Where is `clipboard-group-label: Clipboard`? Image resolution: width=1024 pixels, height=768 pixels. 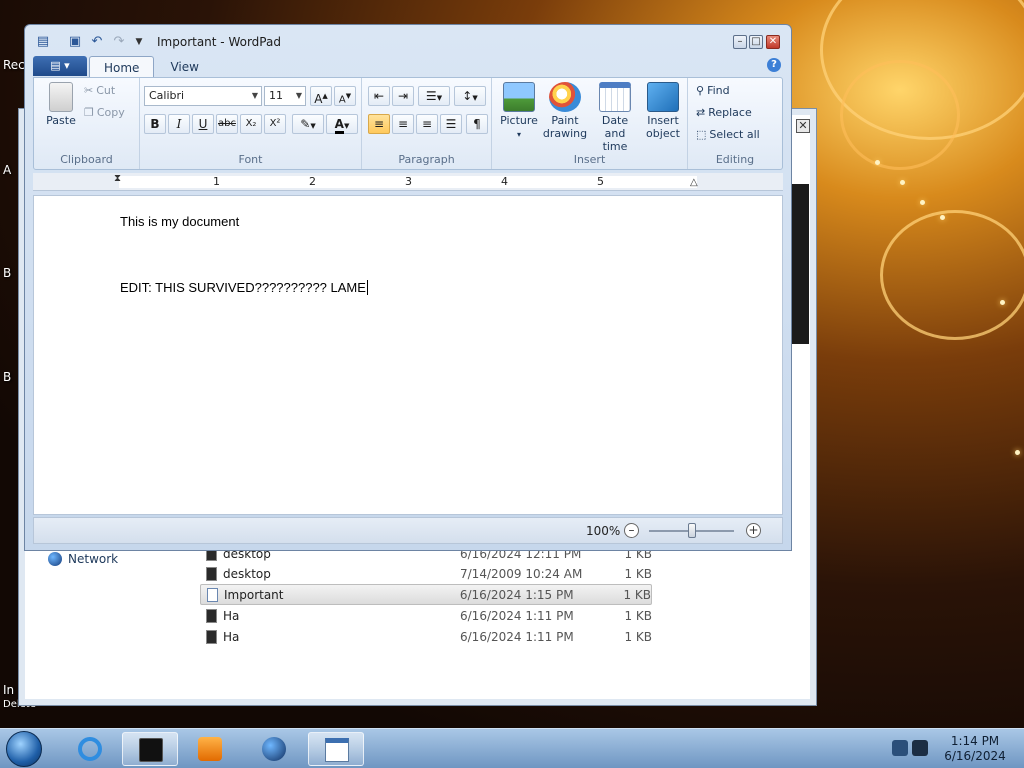
clipboard-group-label: Clipboard is located at coordinates (86, 159).